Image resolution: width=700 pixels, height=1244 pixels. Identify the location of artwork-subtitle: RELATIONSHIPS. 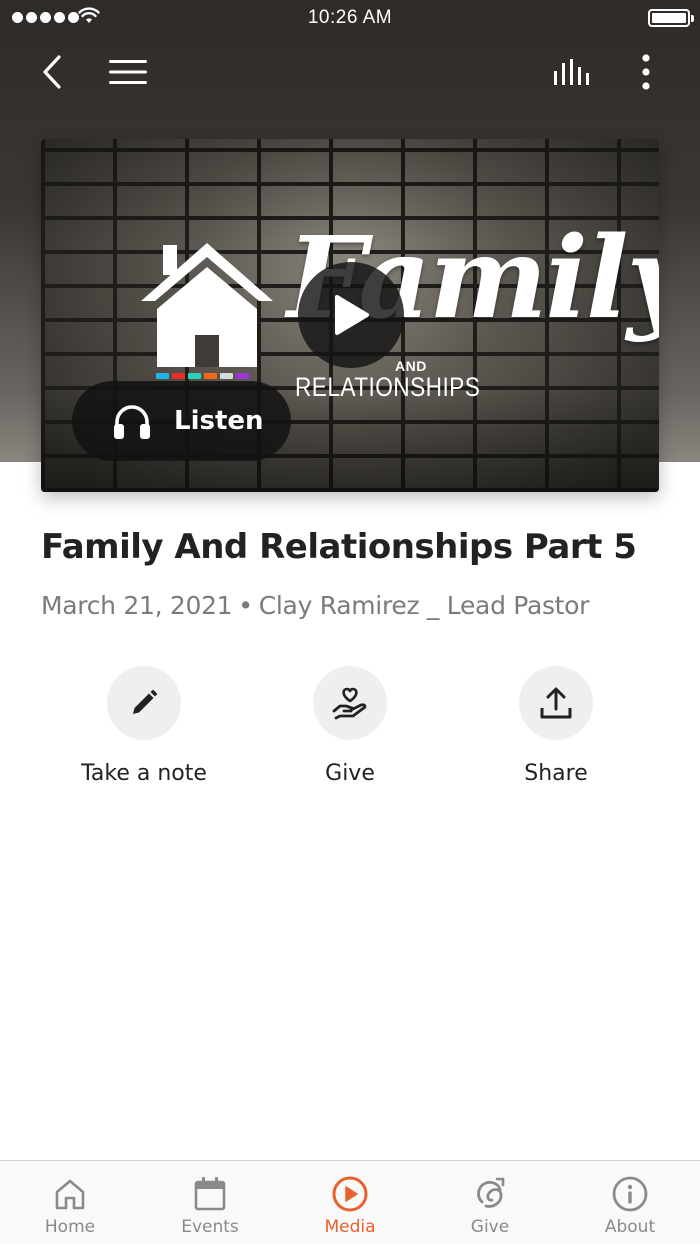
(388, 387).